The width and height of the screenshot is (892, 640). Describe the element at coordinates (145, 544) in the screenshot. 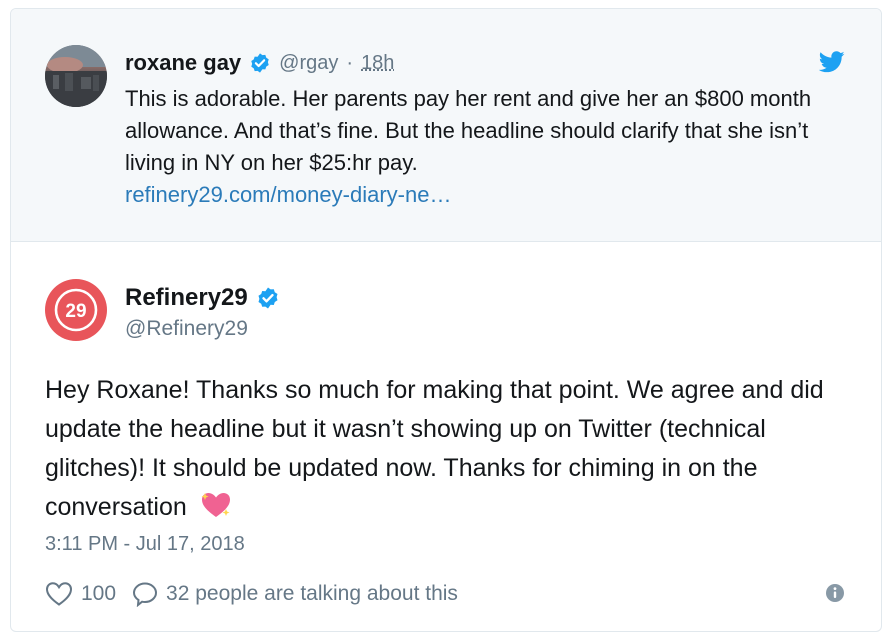

I see `tweet-timestamp: 3:11 PM - Jul 17, 2018` at that location.